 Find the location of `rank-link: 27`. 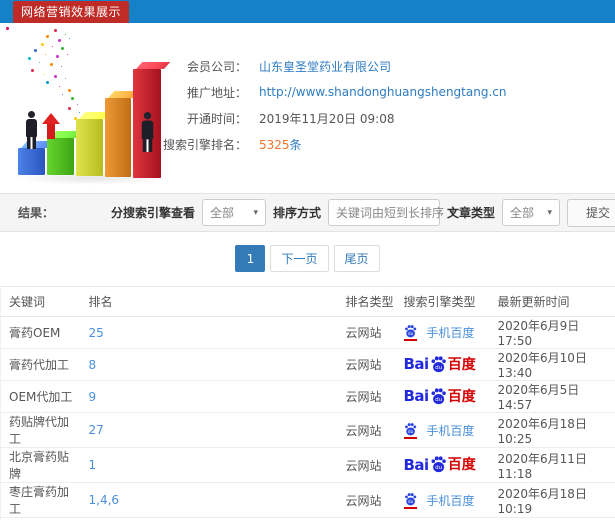

rank-link: 27 is located at coordinates (209, 430).